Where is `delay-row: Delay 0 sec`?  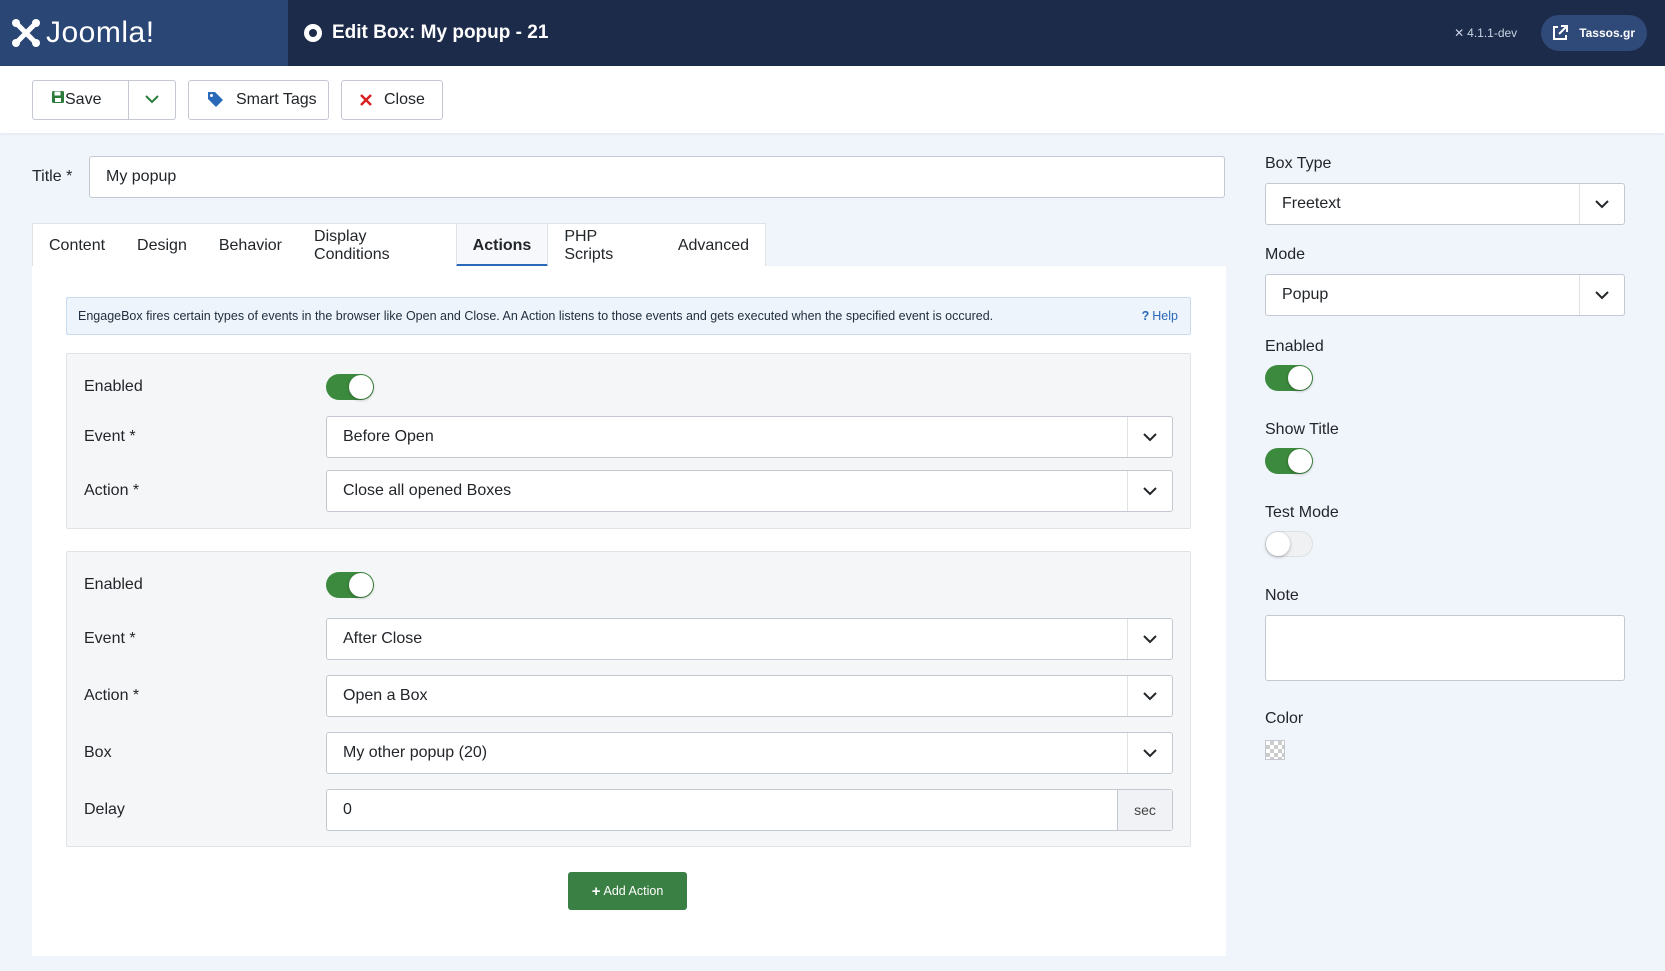
delay-row: Delay 0 sec is located at coordinates (628, 810).